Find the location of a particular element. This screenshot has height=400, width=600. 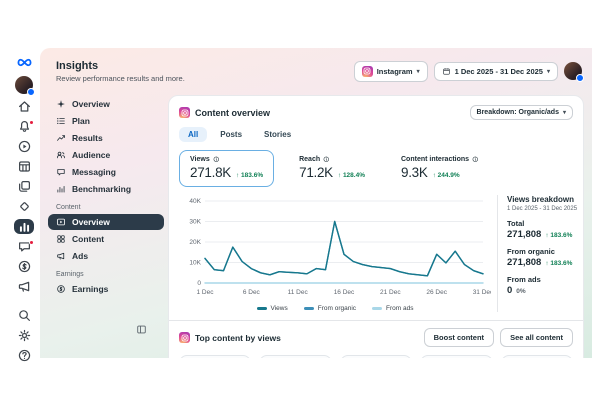

media-icon is located at coordinates (61, 222).